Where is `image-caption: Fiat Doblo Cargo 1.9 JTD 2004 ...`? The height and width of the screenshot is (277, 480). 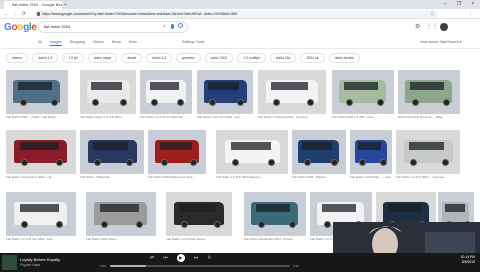 image-caption: Fiat Doblo Cargo 1.9 JTD 2004 ... is located at coordinates (108, 117).